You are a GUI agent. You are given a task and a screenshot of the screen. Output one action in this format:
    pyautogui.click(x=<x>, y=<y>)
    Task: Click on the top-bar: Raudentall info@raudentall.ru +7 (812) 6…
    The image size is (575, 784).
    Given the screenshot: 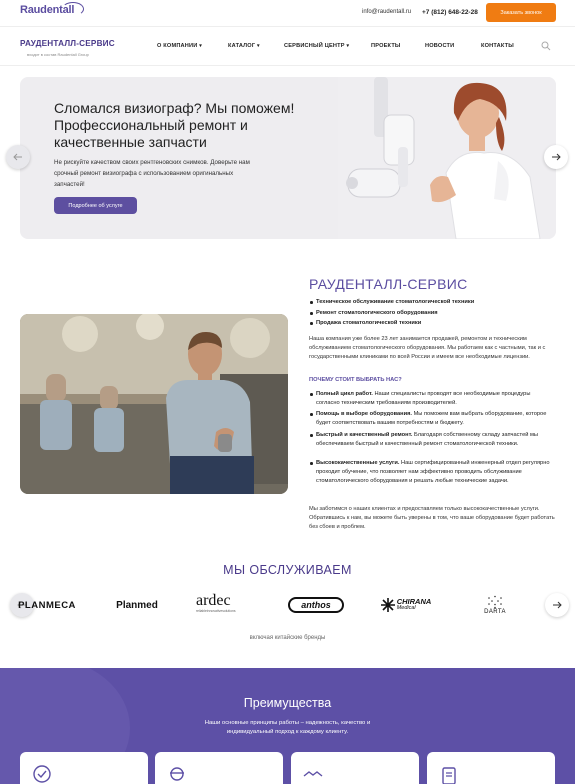 What is the action you would take?
    pyautogui.click(x=287, y=13)
    